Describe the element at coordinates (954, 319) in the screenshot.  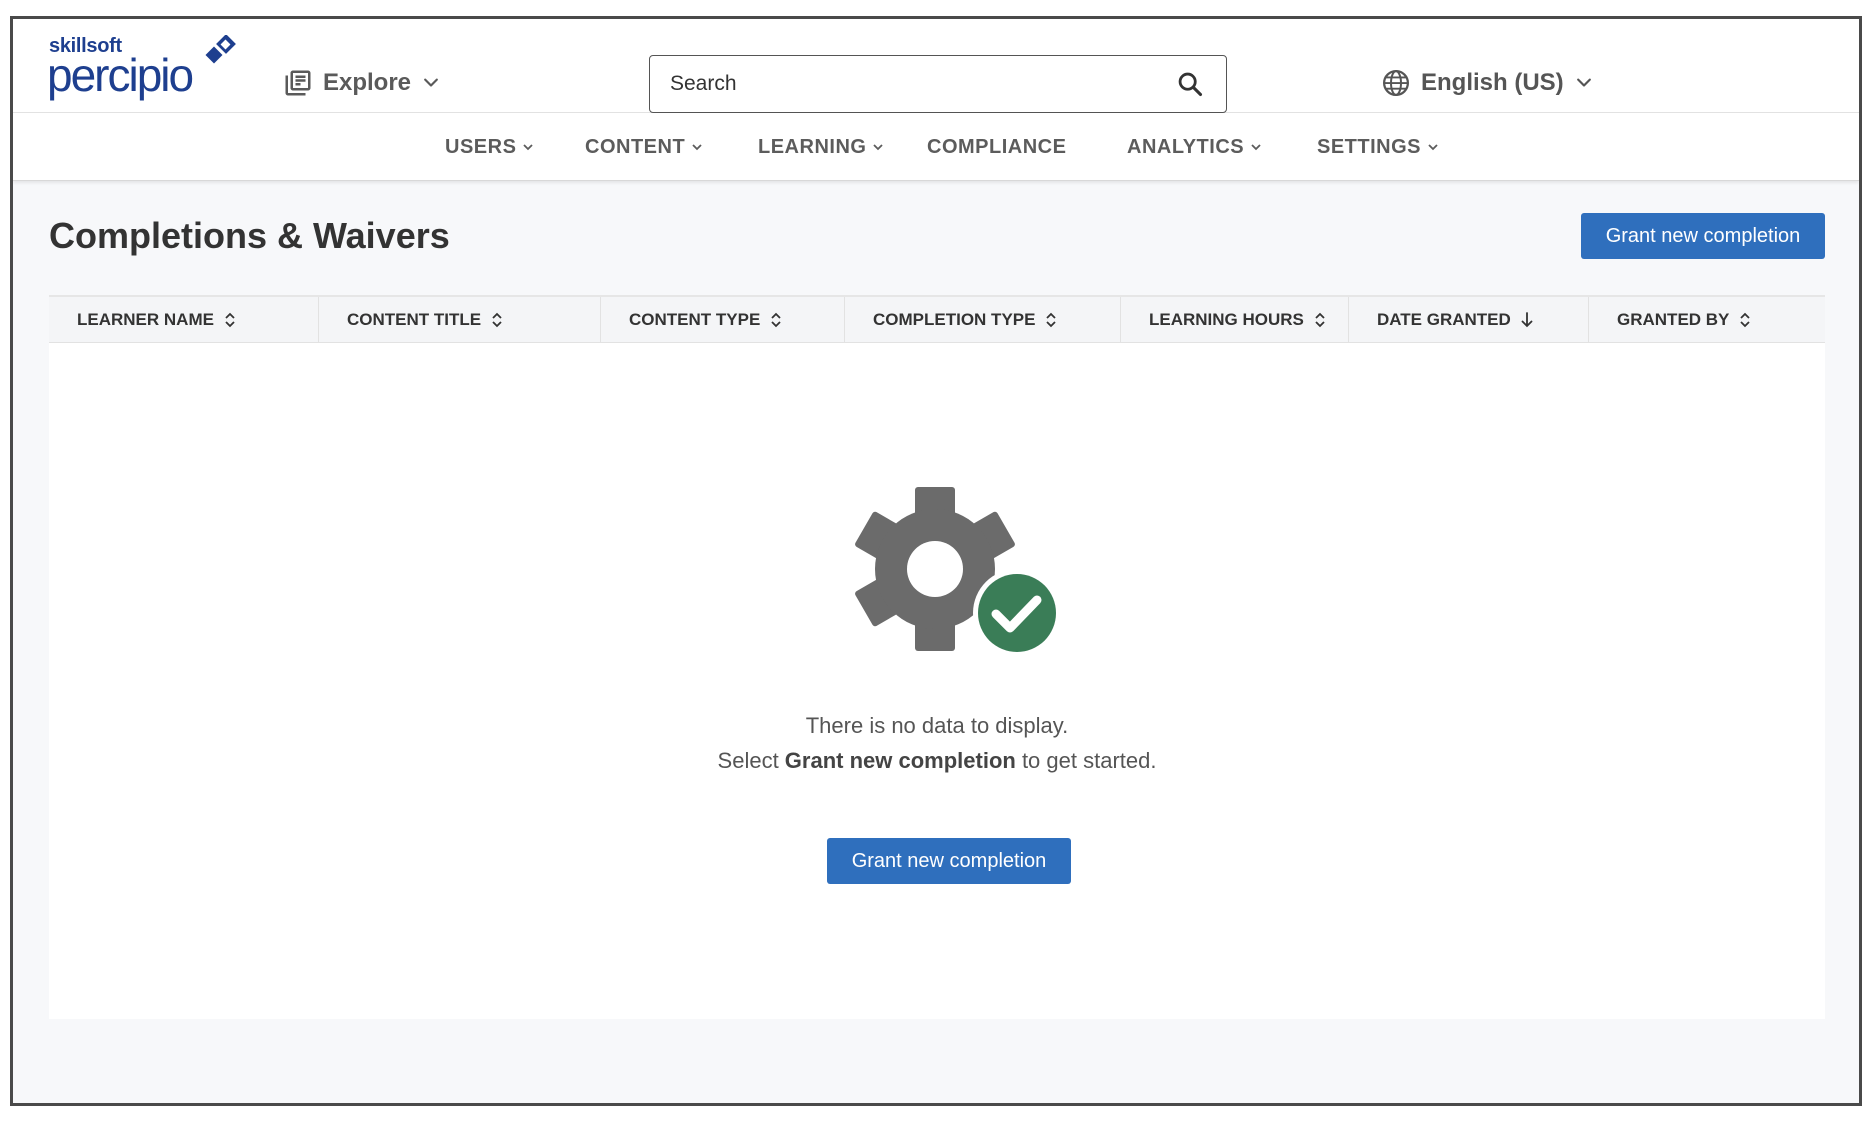
I see `column-header-label: COMPLETION TYPE` at that location.